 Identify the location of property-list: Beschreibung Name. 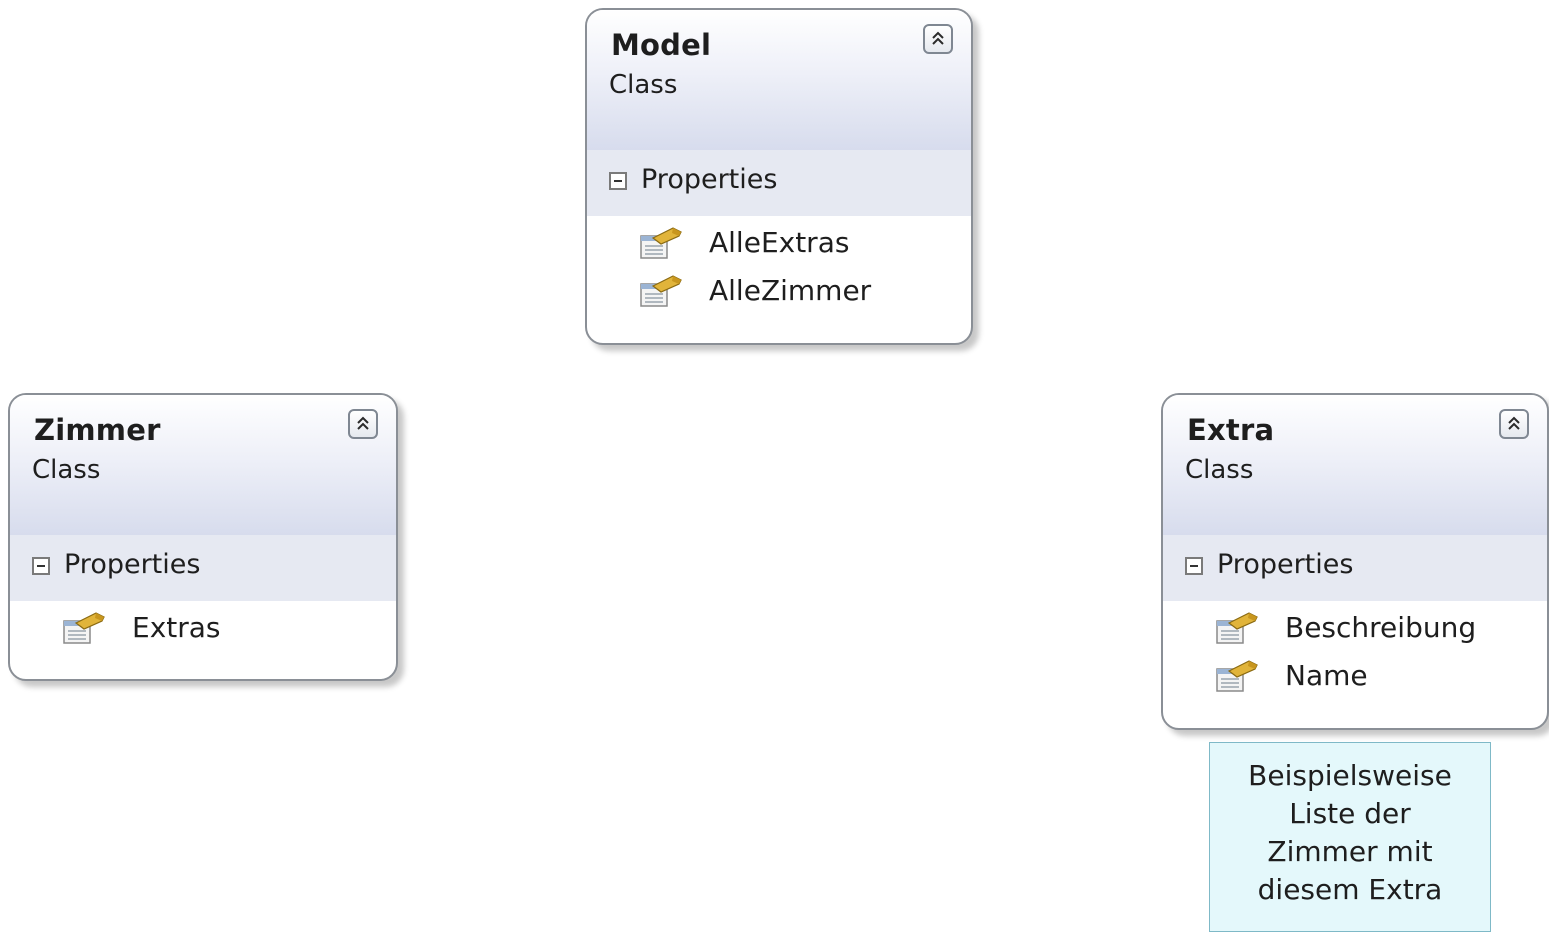
(1355, 651).